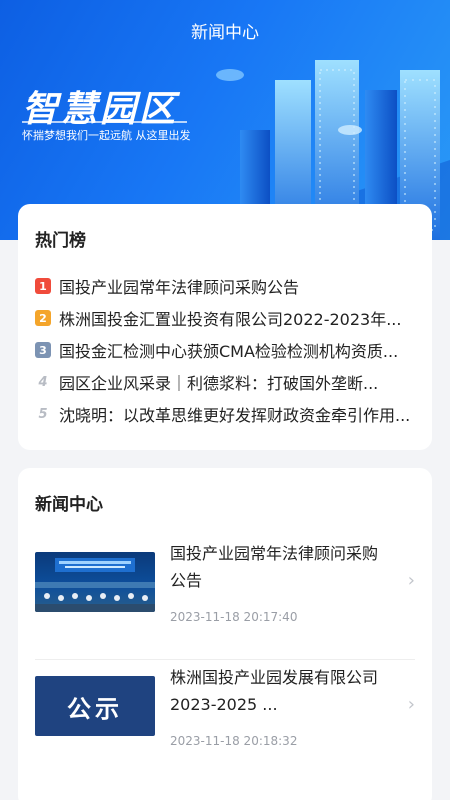 This screenshot has width=450, height=800. What do you see at coordinates (104, 122) in the screenshot?
I see `brand-underline` at bounding box center [104, 122].